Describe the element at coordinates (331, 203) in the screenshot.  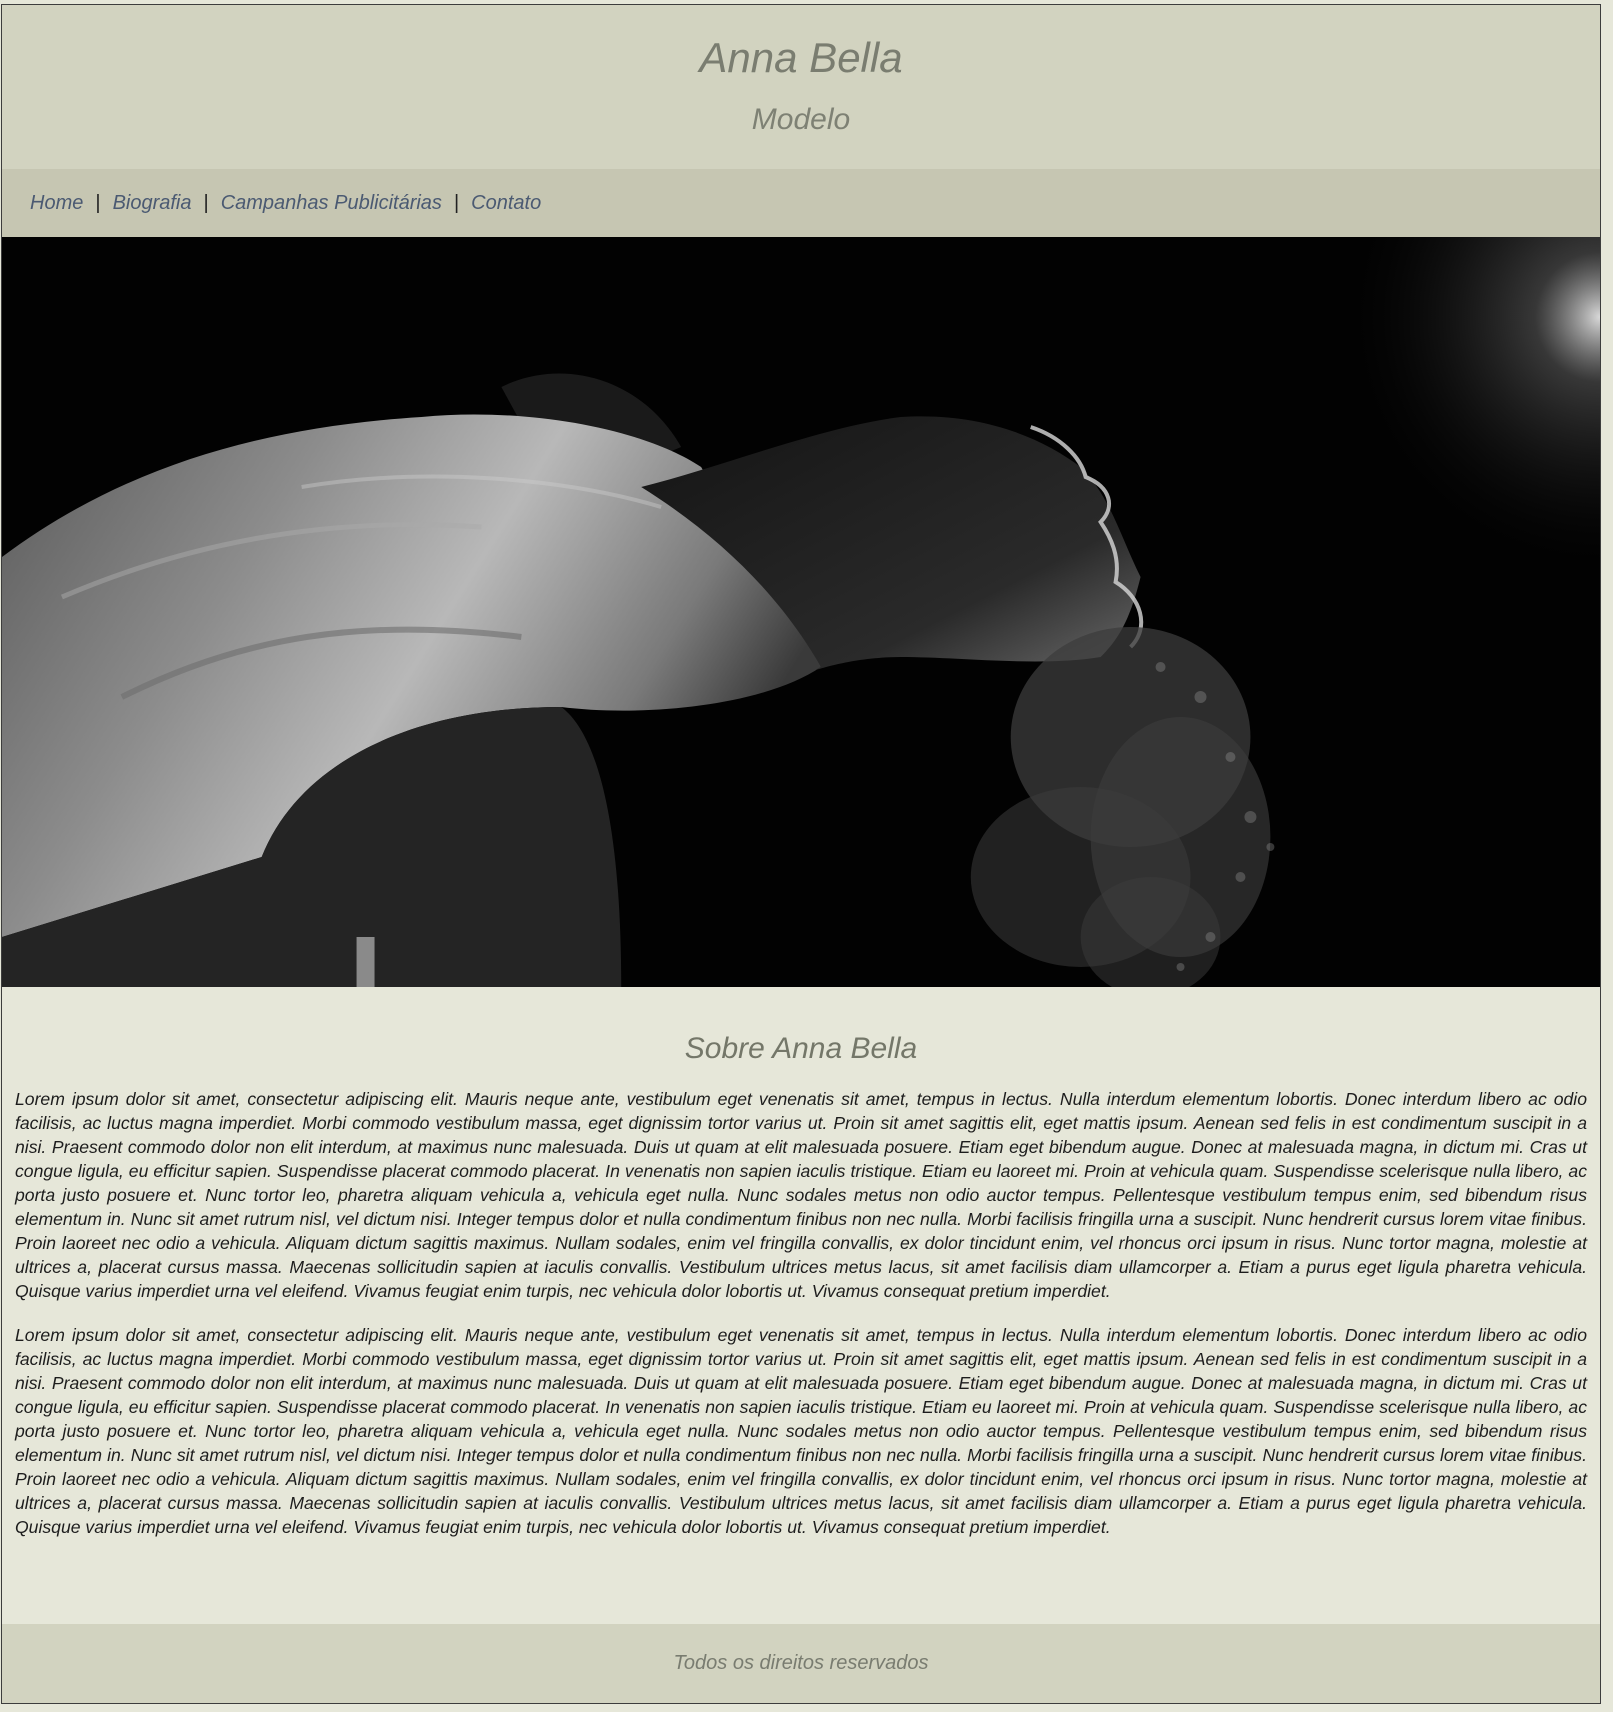
I see `nav-link-campanhas: Campanhas Publicitárias` at that location.